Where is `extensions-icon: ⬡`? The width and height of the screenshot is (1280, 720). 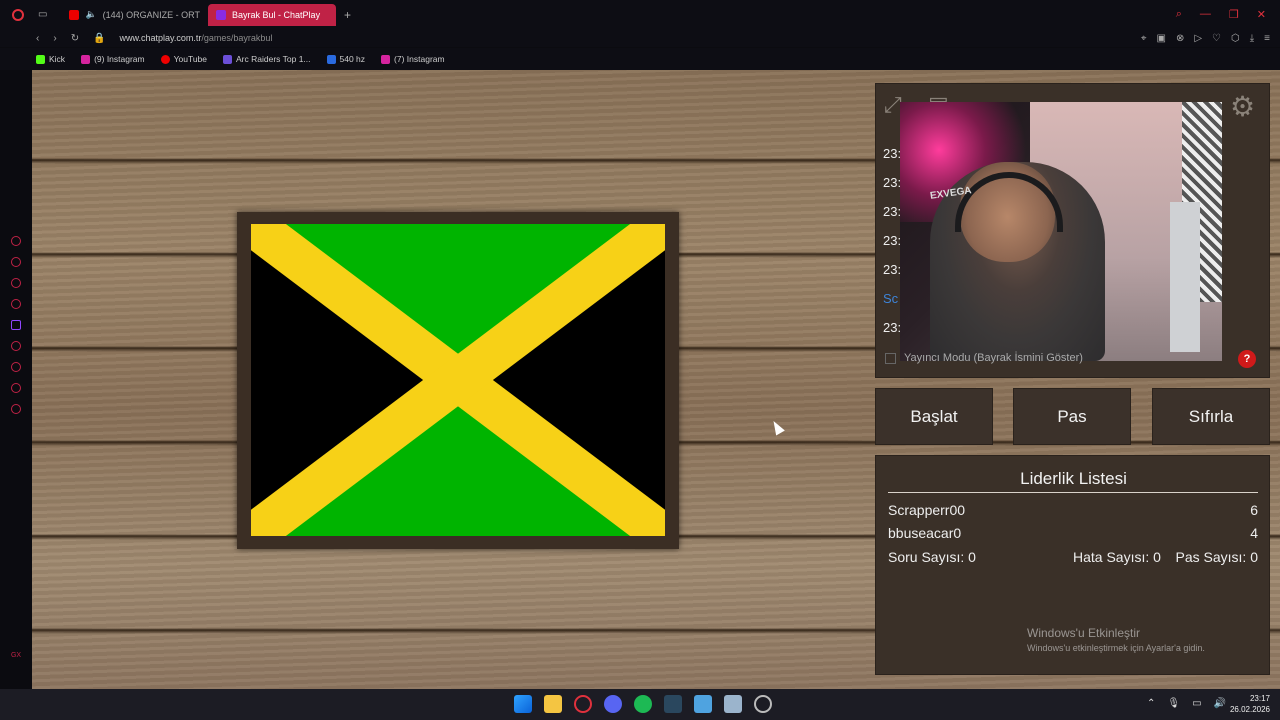 extensions-icon: ⬡ is located at coordinates (1235, 38).